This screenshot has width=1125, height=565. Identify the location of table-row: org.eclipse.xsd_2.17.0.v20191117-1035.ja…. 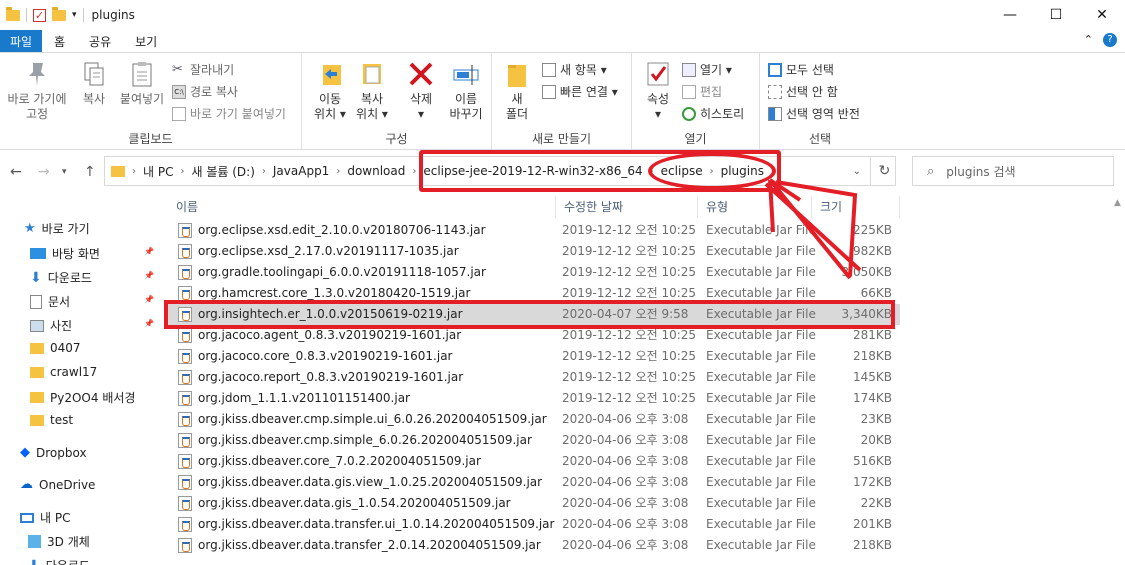
(534, 251).